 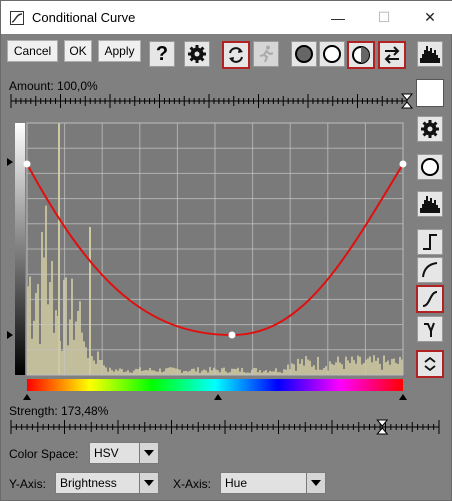 I want to click on expand-button, so click(x=430, y=364).